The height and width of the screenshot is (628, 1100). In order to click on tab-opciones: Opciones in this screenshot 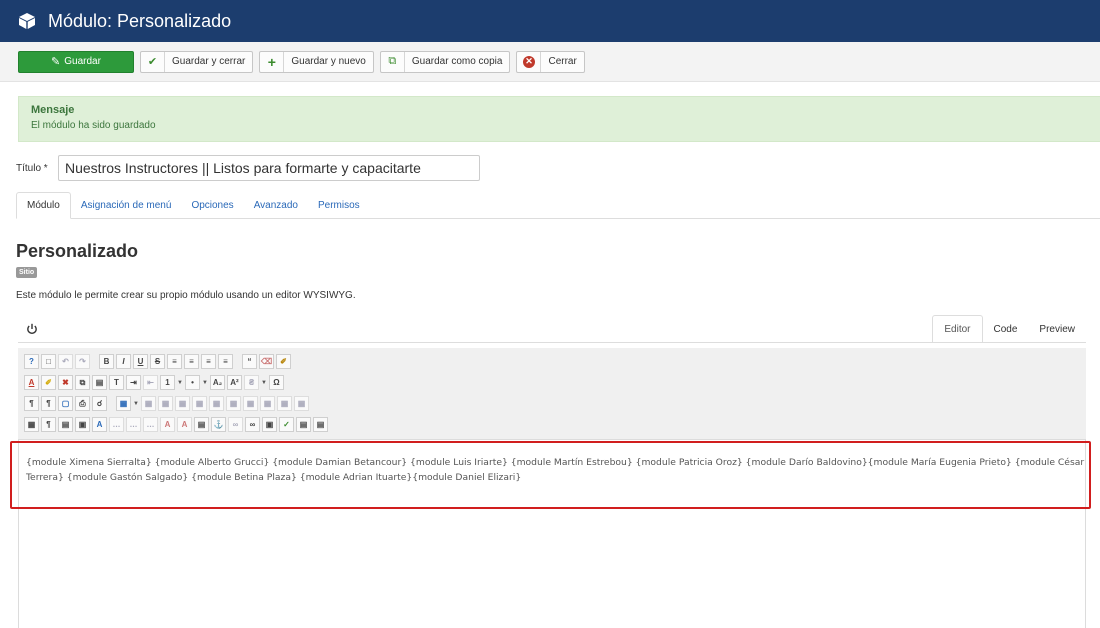, I will do `click(212, 205)`.